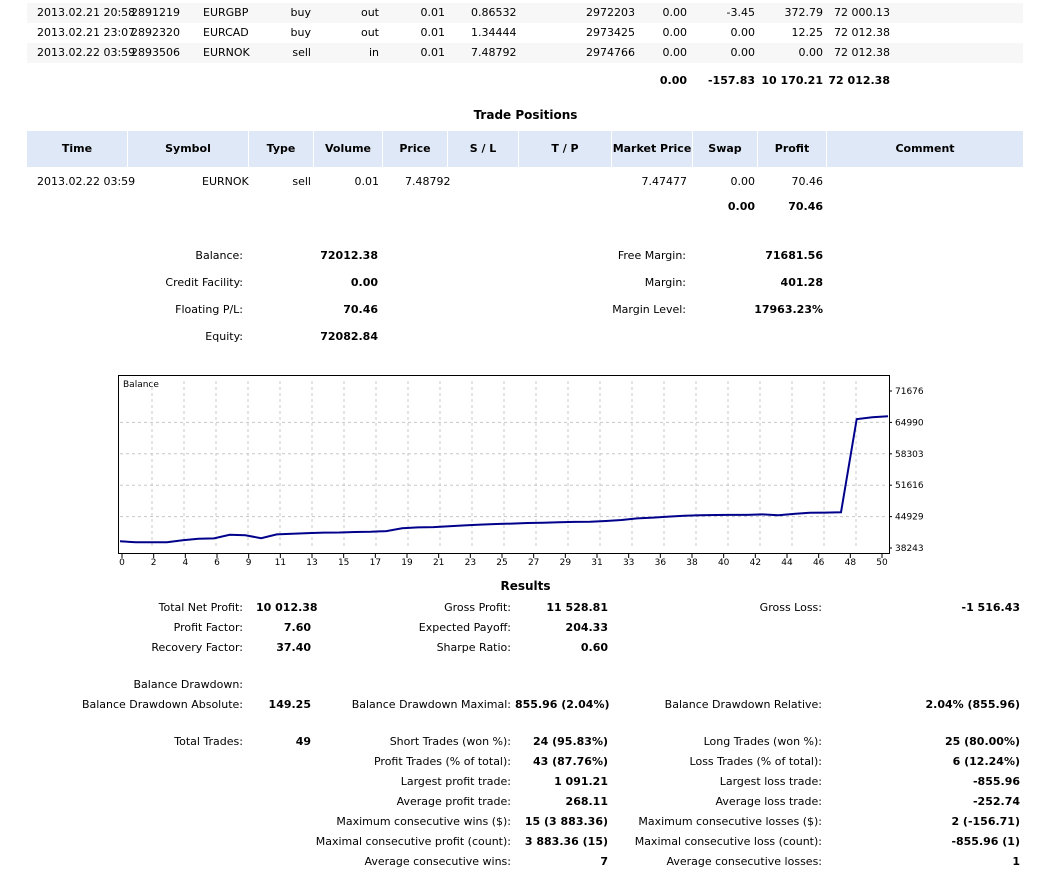 The width and height of the screenshot is (1051, 876). I want to click on col-header-profit: Profit, so click(792, 148).